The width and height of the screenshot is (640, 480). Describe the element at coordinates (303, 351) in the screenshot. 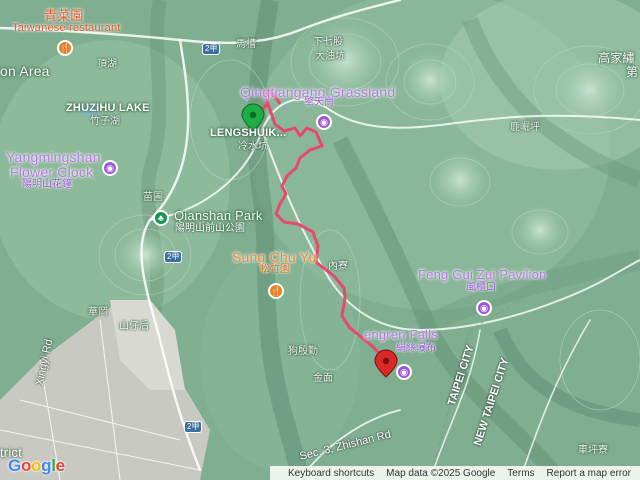

I see `label-gouyingqin: 狗殷勤` at that location.